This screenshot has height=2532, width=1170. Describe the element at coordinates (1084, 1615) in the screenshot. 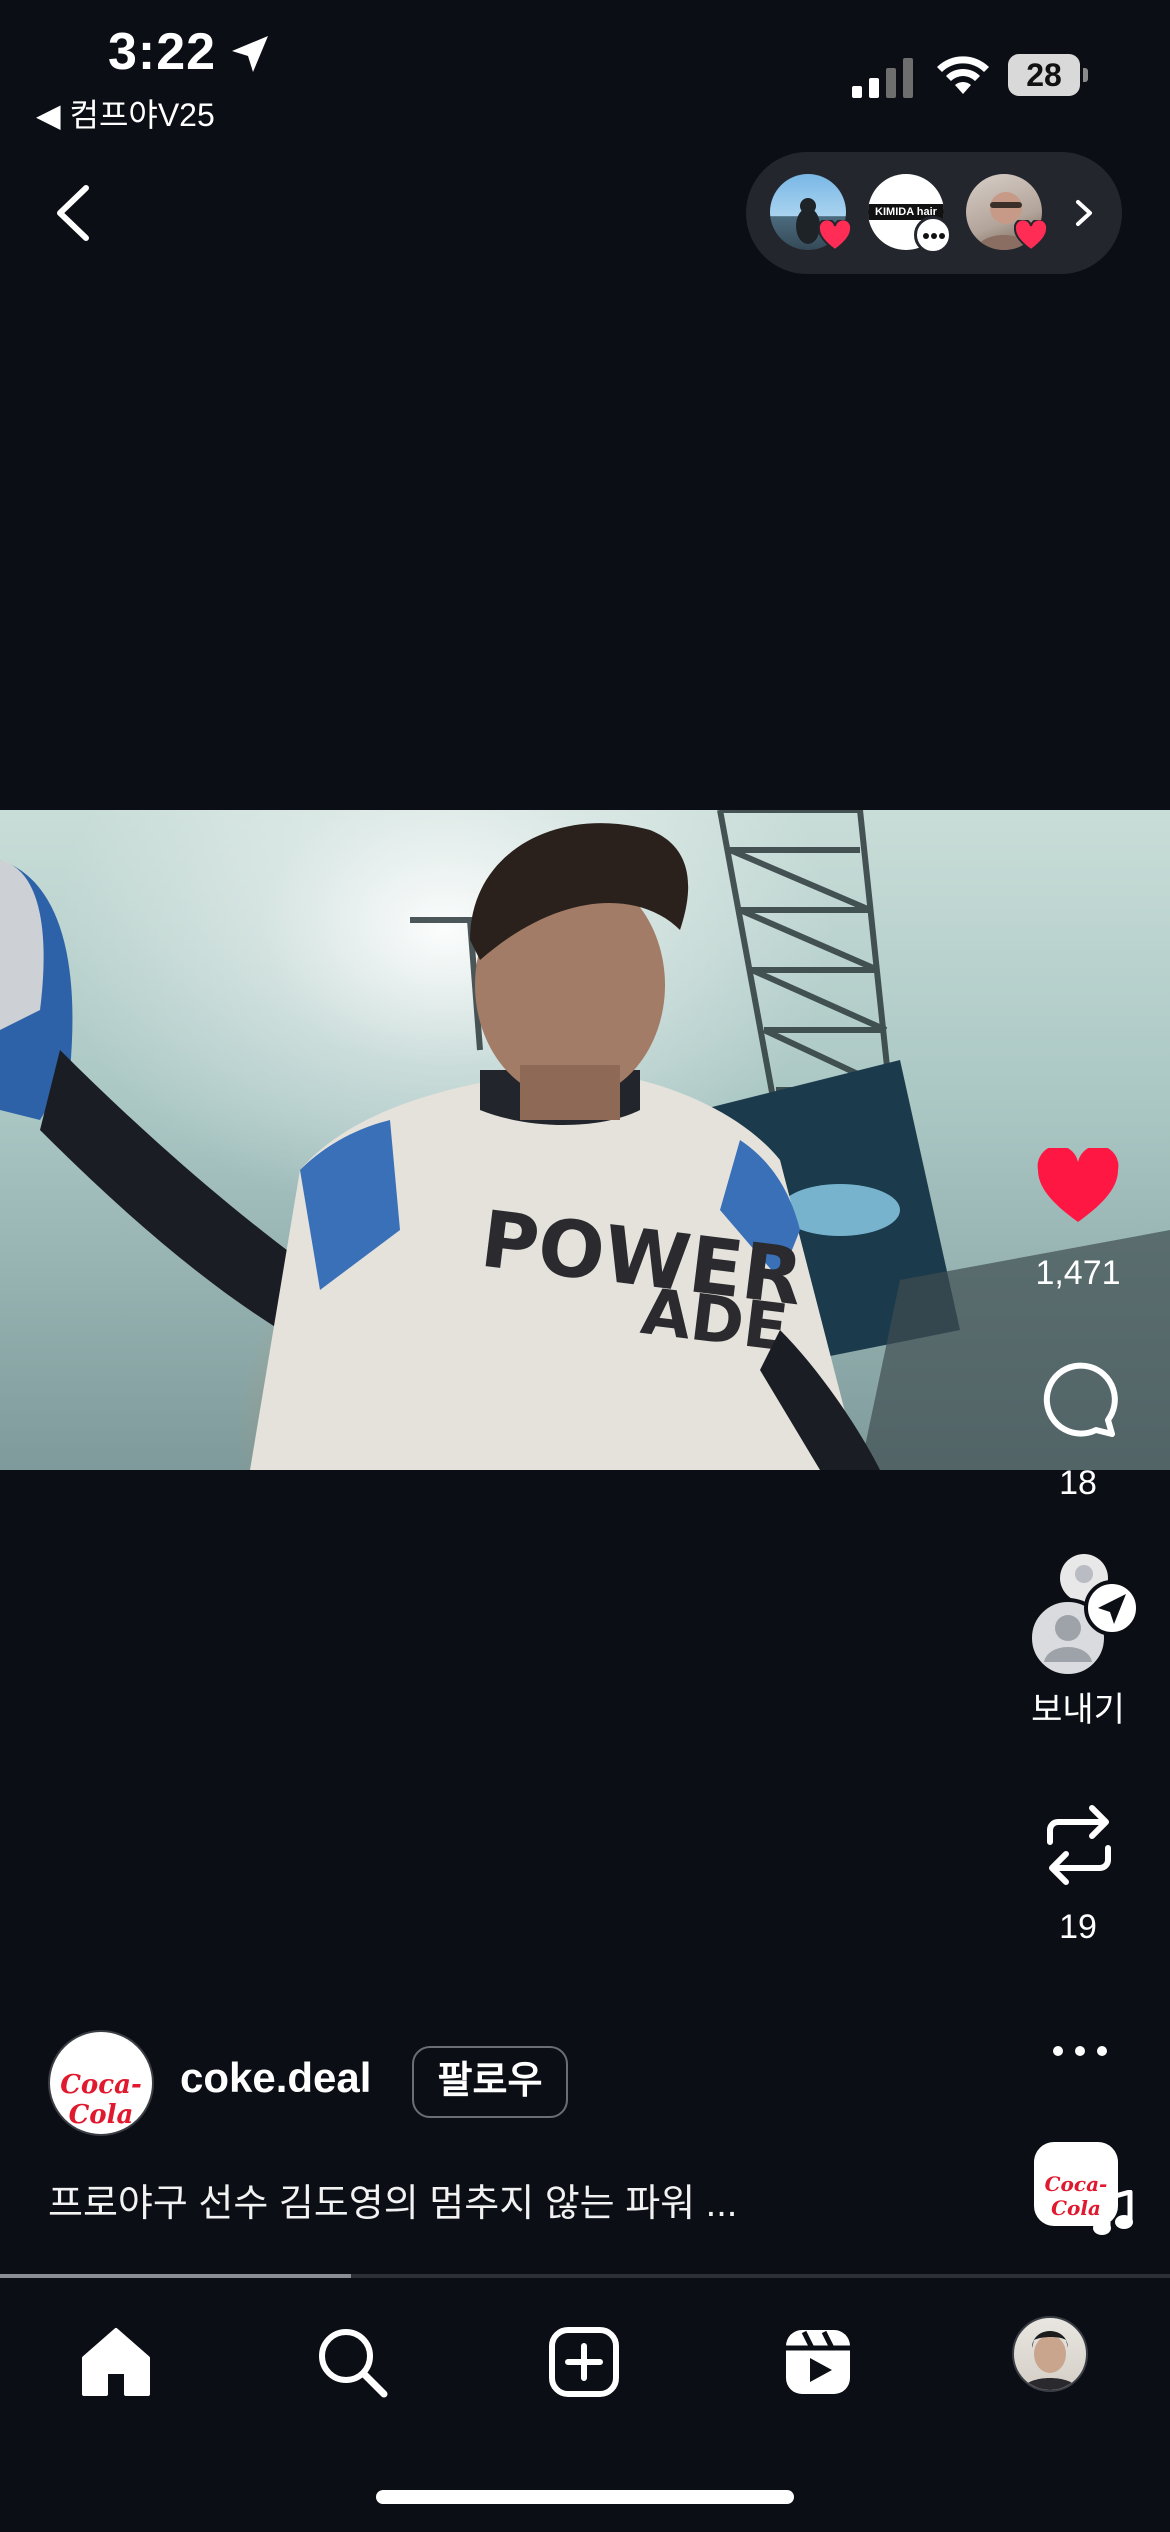

I see `send-share-icon` at that location.